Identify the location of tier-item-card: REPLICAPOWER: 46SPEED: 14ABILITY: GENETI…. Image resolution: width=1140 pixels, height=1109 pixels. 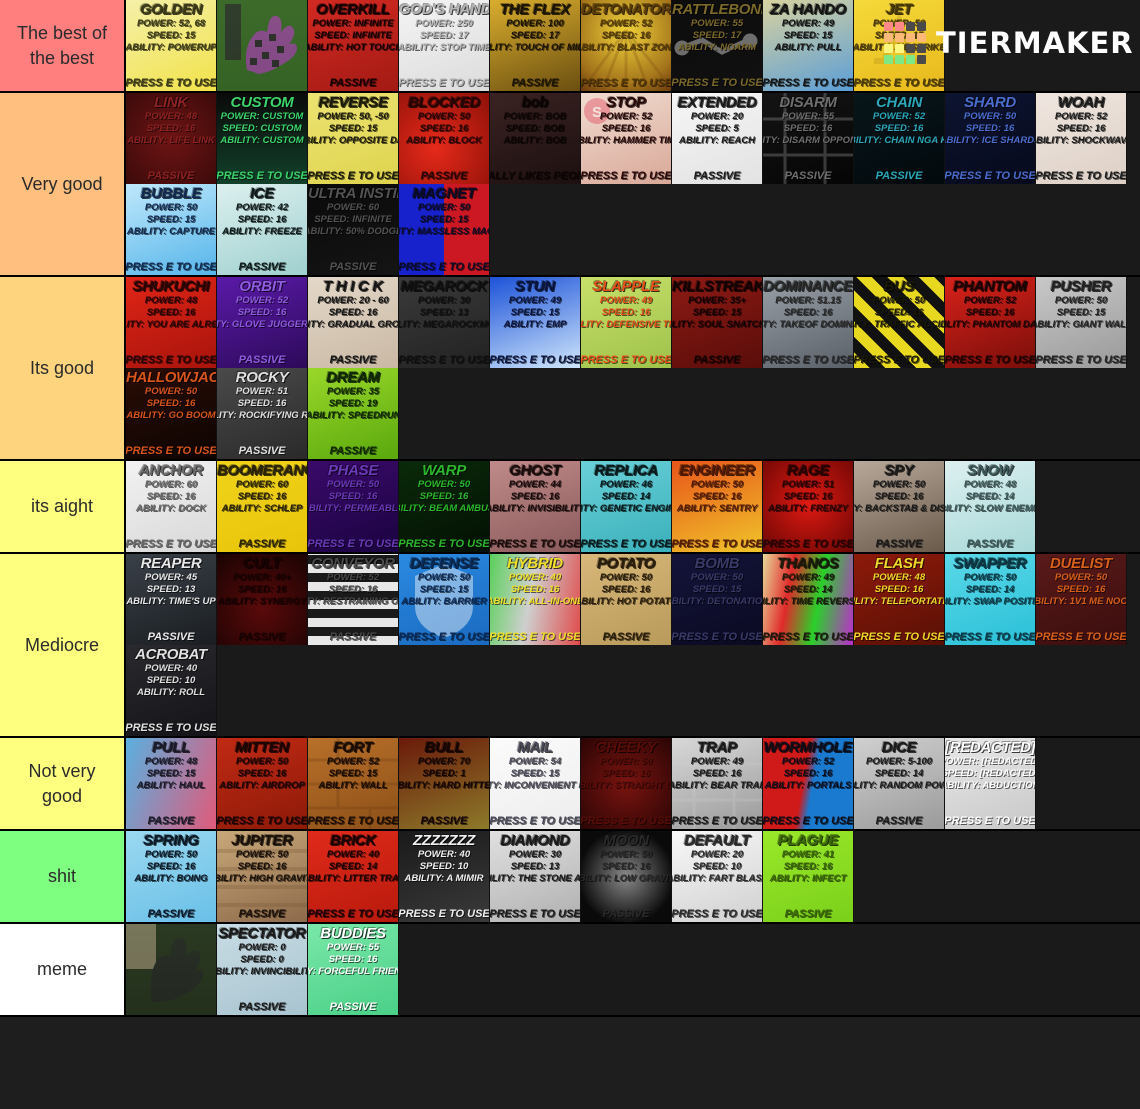
(626, 506).